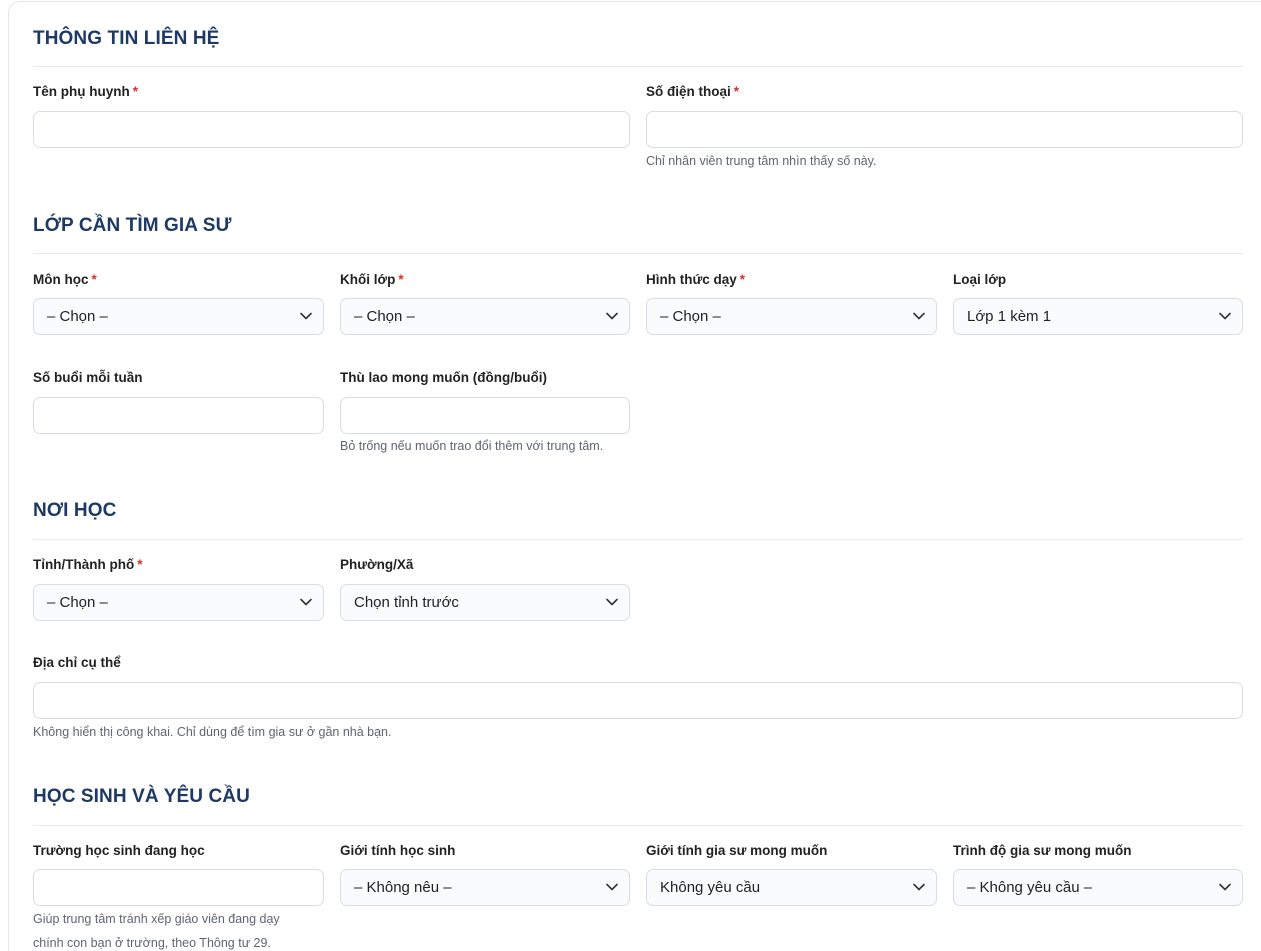 The width and height of the screenshot is (1261, 951). What do you see at coordinates (377, 564) in the screenshot?
I see `ward-label: Phường/Xã` at bounding box center [377, 564].